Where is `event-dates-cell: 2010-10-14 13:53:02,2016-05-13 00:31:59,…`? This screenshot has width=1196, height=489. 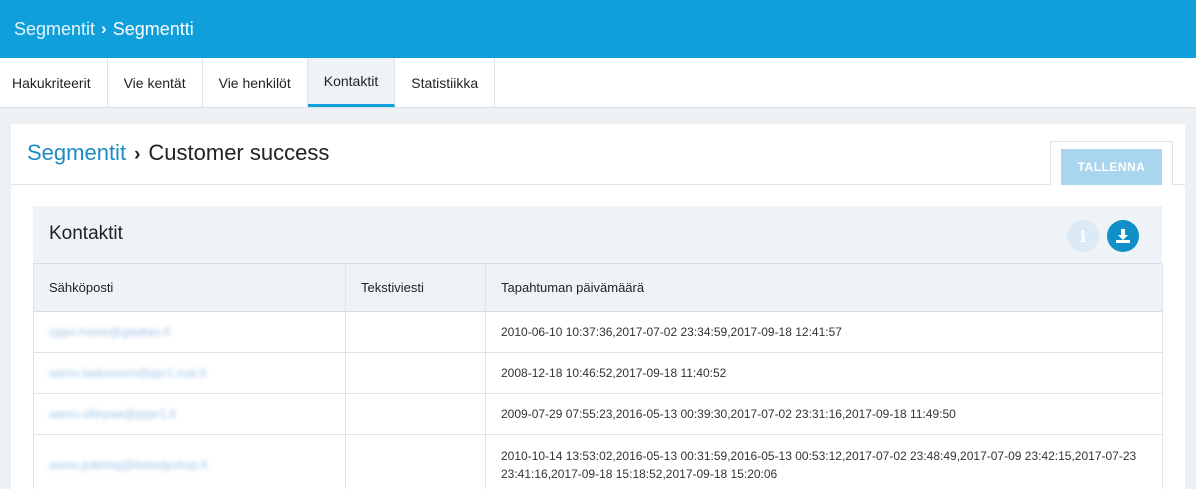 event-dates-cell: 2010-10-14 13:53:02,2016-05-13 00:31:59,… is located at coordinates (824, 461).